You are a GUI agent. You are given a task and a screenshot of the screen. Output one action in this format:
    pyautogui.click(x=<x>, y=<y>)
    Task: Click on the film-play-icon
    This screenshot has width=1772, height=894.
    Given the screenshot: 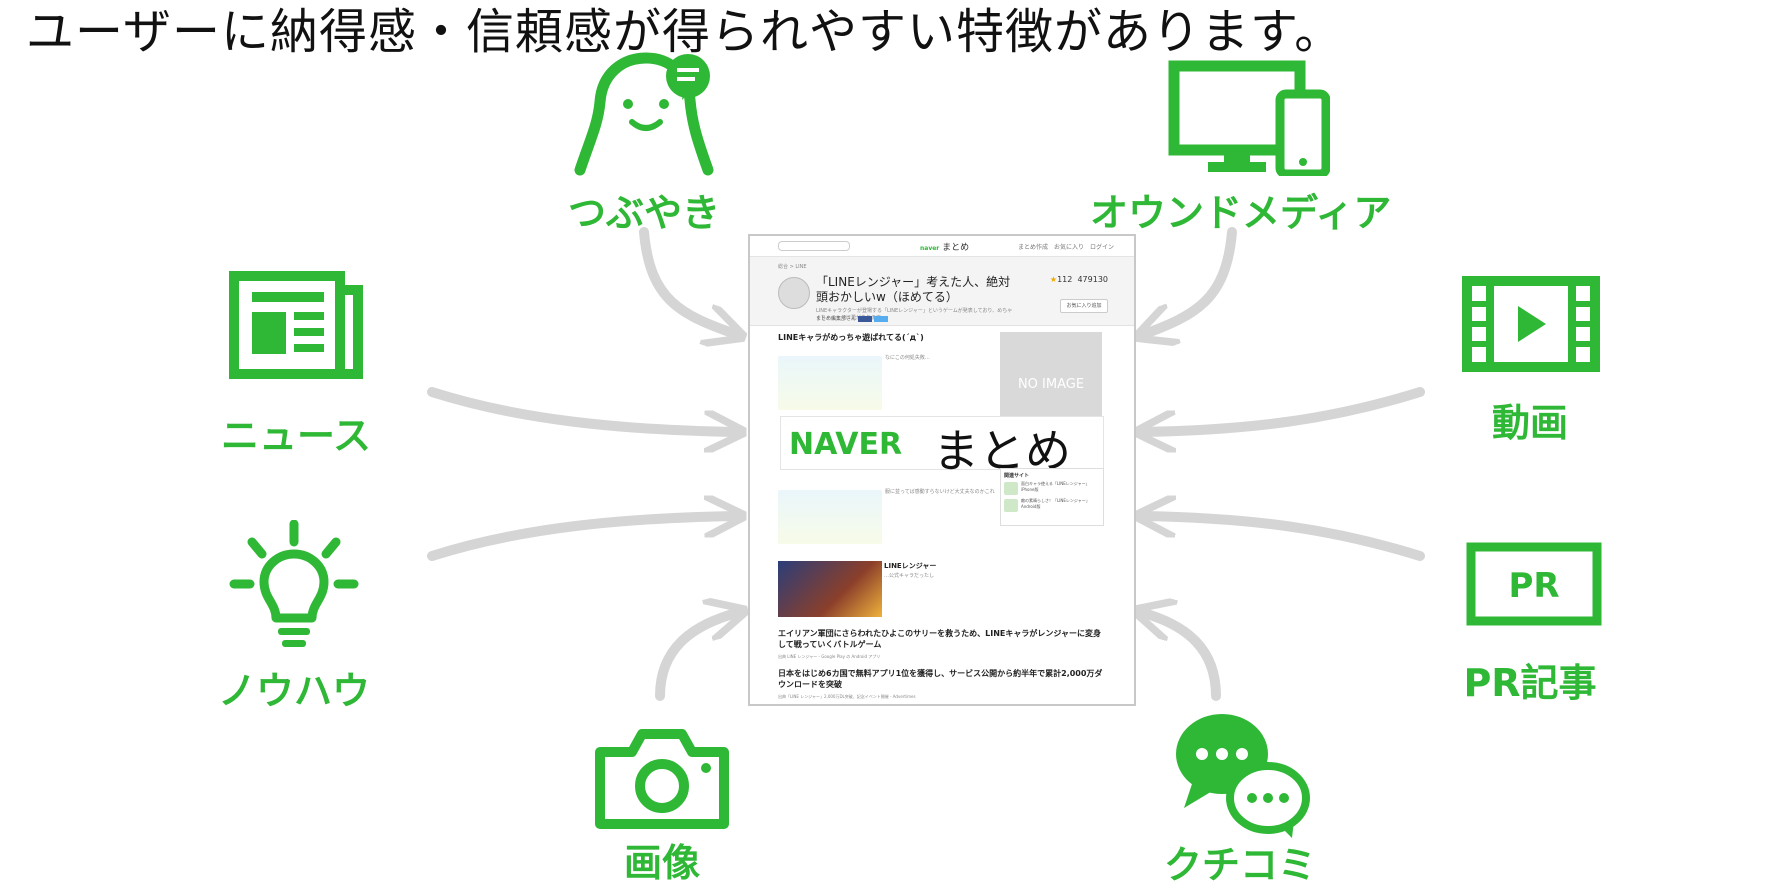 What is the action you would take?
    pyautogui.click(x=1531, y=326)
    